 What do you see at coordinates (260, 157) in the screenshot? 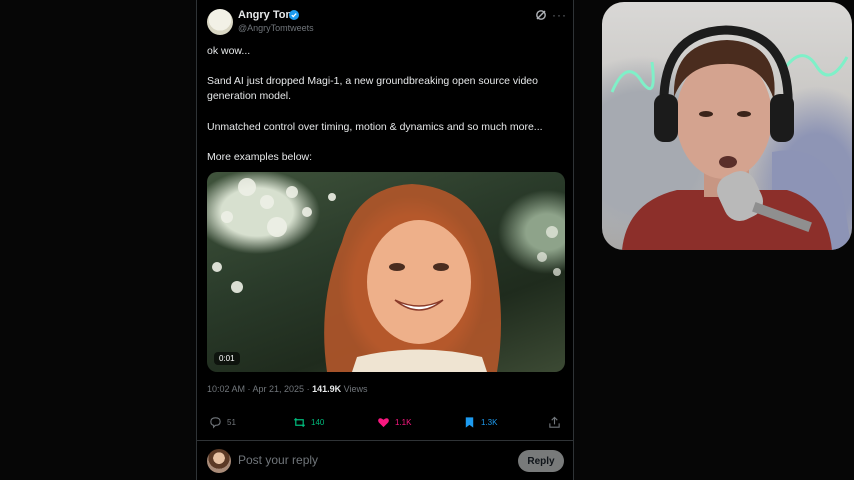
I see `tweet-text-line-4: More examples below:` at bounding box center [260, 157].